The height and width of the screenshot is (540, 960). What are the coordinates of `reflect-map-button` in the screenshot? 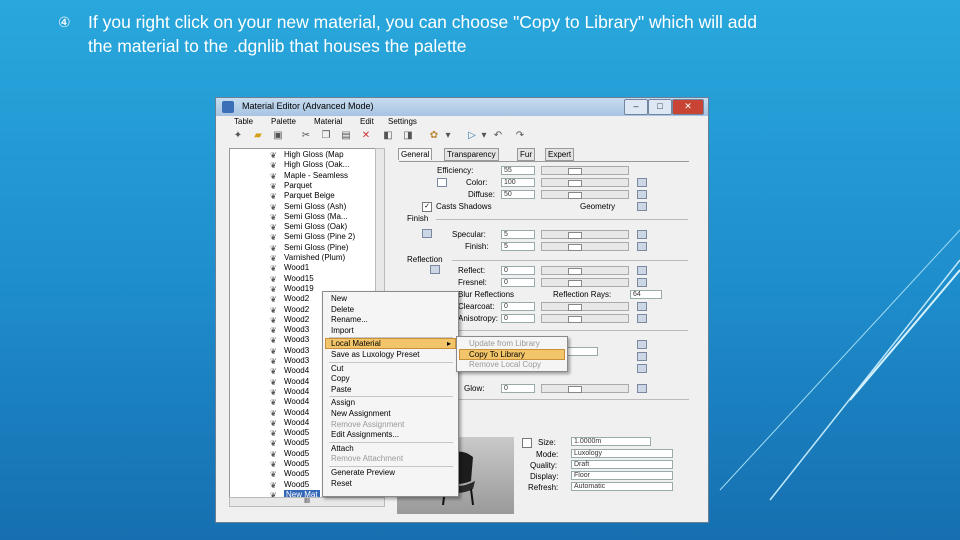 It's located at (642, 270).